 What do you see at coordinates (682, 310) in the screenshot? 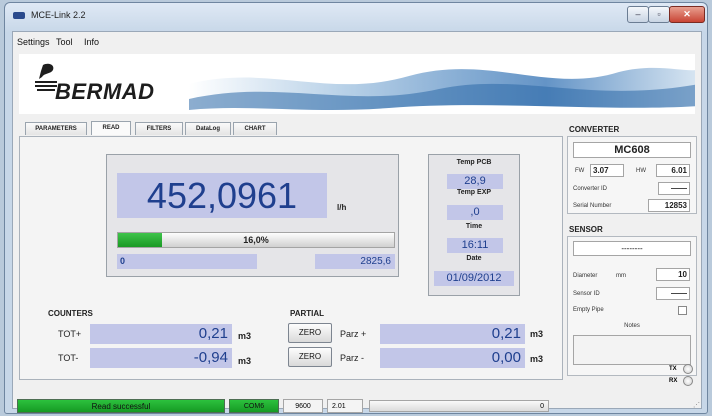
I see `empty-pipe-checkbox` at bounding box center [682, 310].